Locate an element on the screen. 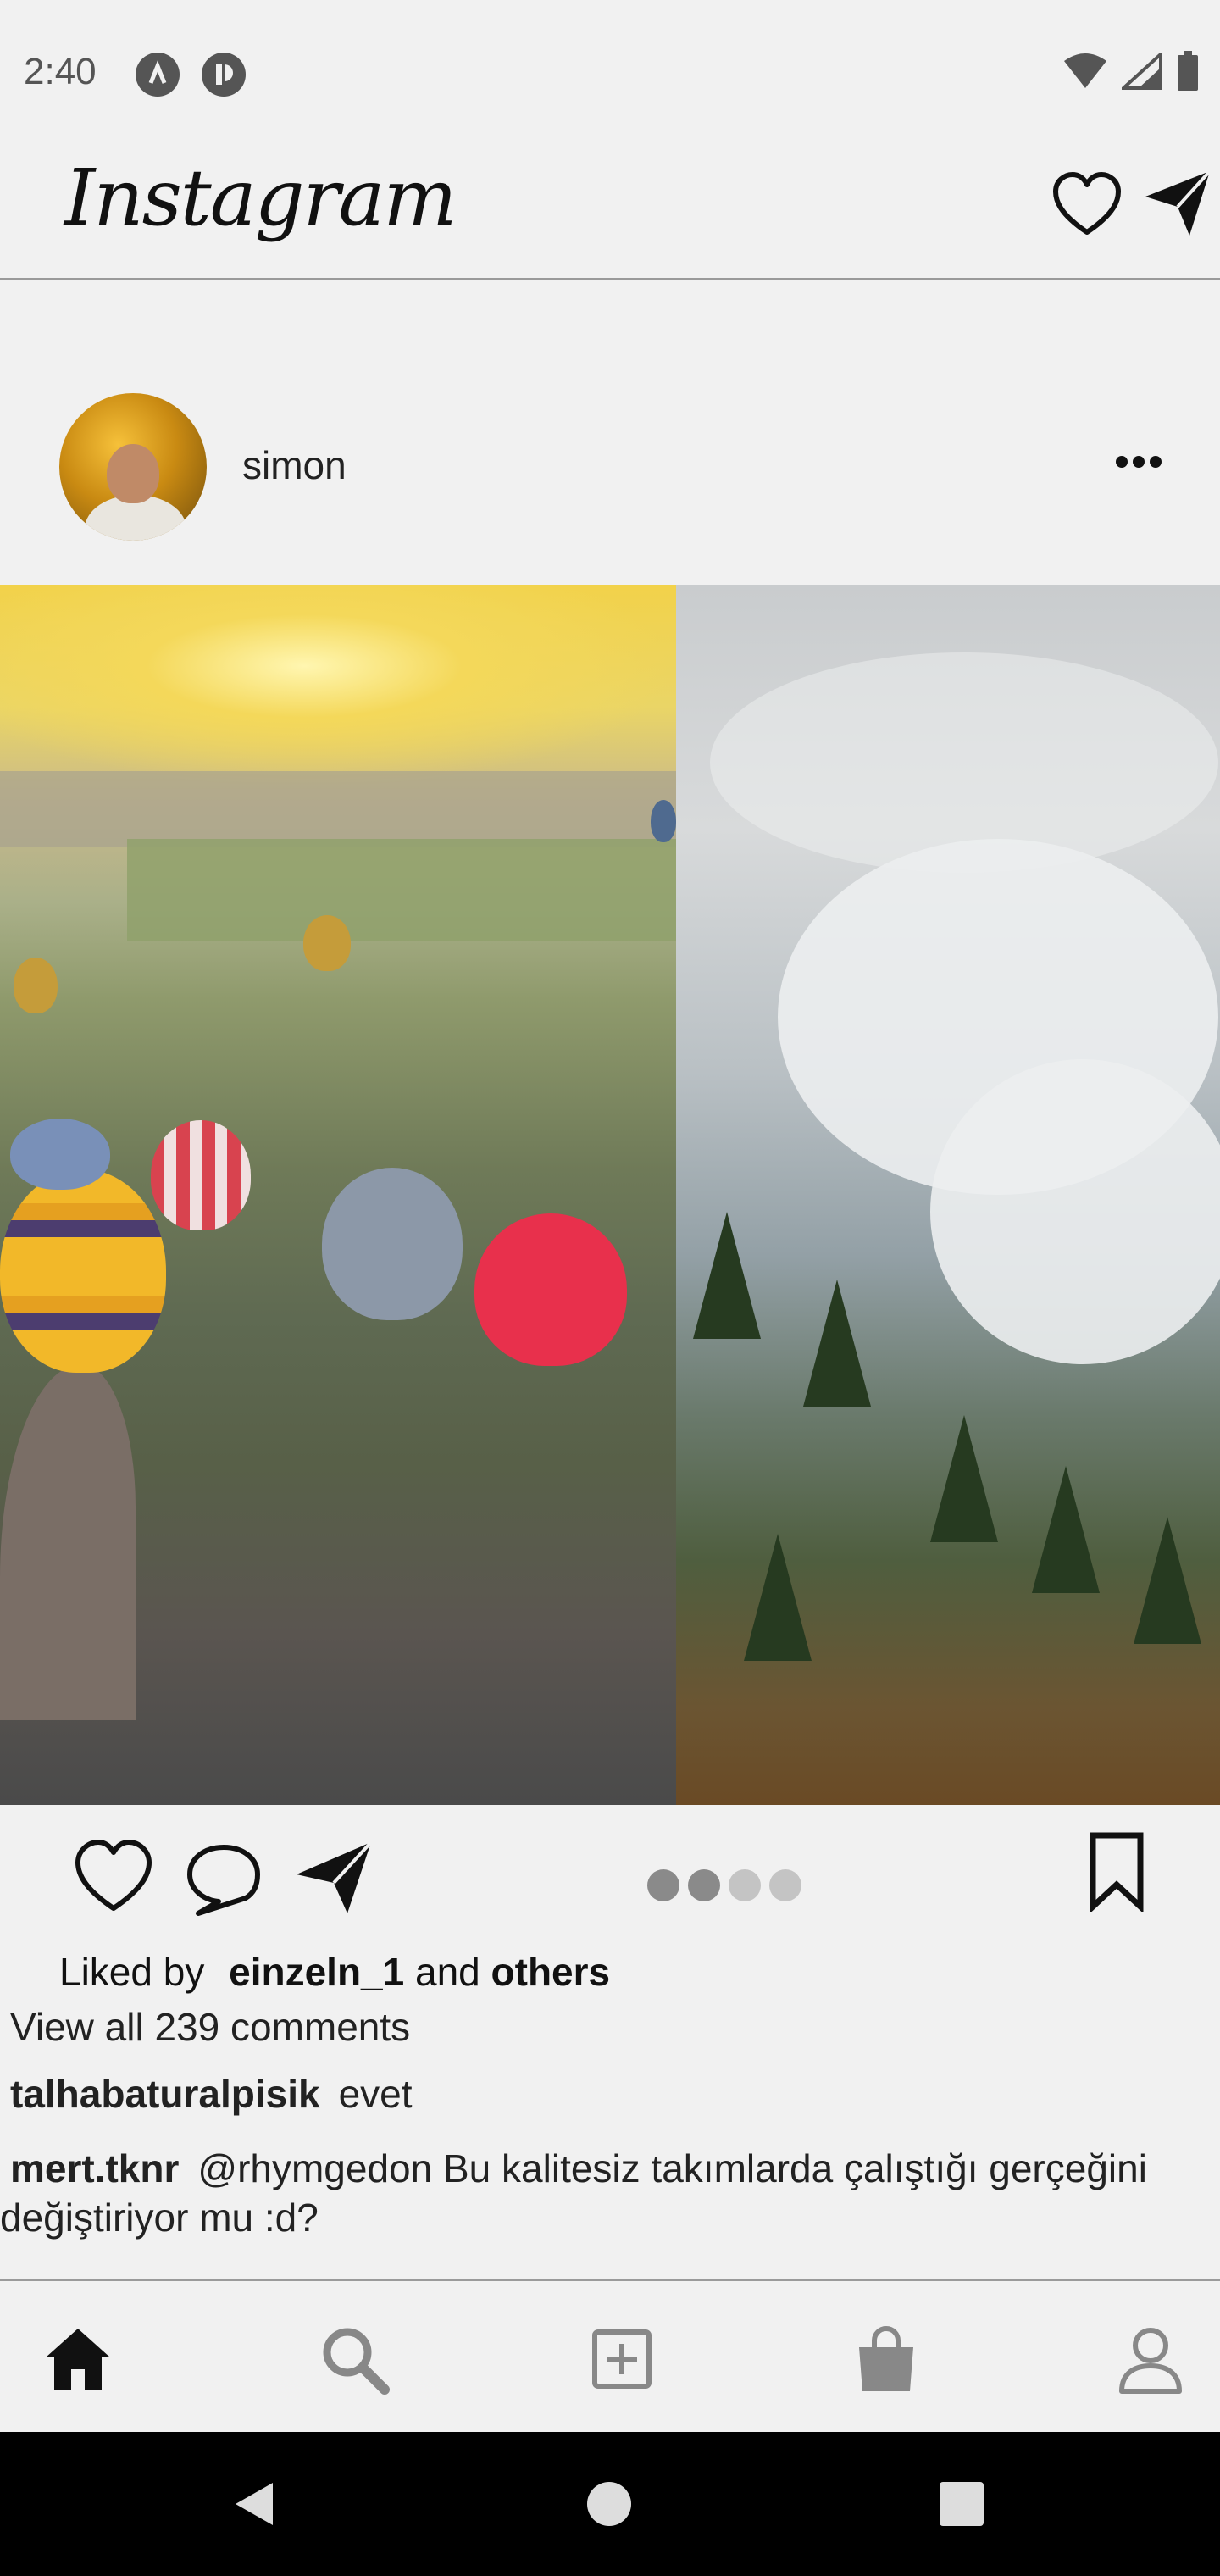 Image resolution: width=1220 pixels, height=2576 pixels. post-username: simon is located at coordinates (294, 465).